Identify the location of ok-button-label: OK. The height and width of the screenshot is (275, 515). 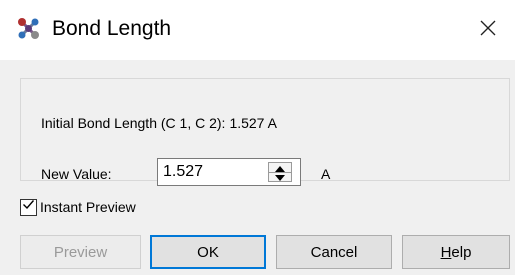
(208, 252).